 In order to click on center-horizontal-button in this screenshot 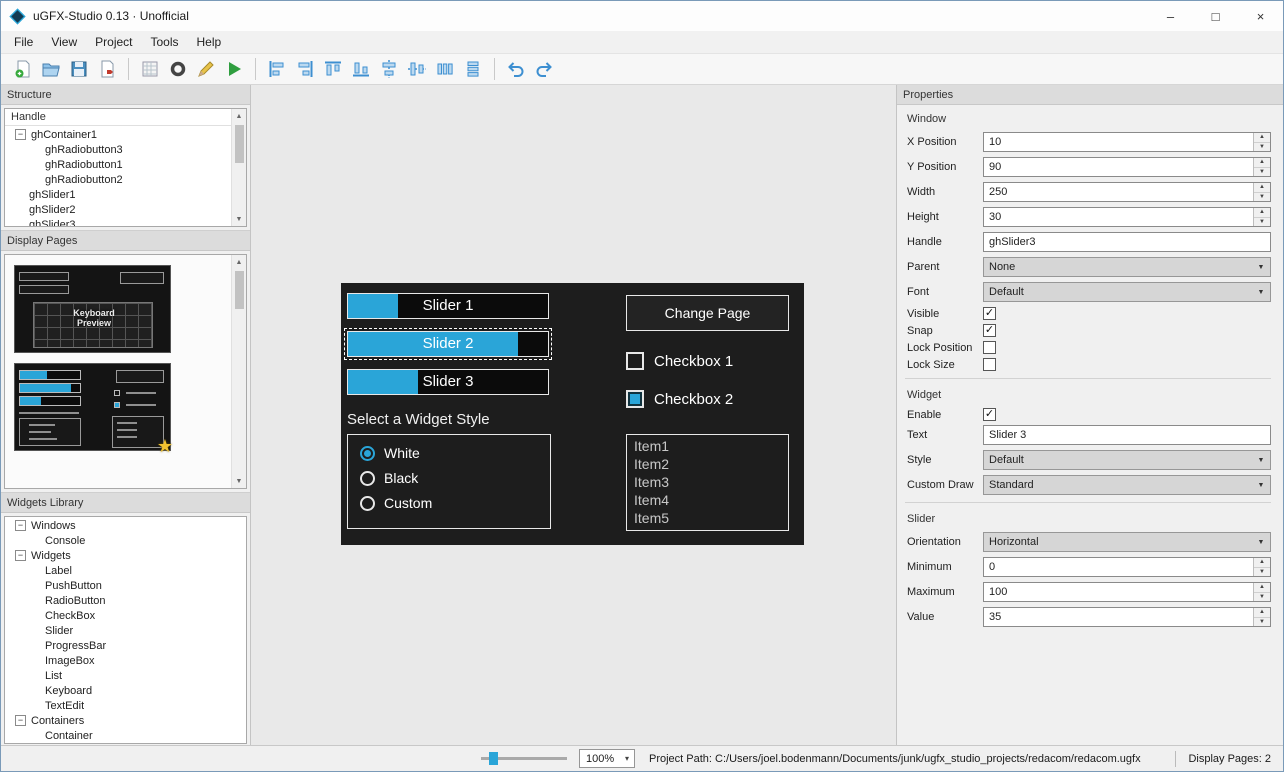, I will do `click(389, 69)`.